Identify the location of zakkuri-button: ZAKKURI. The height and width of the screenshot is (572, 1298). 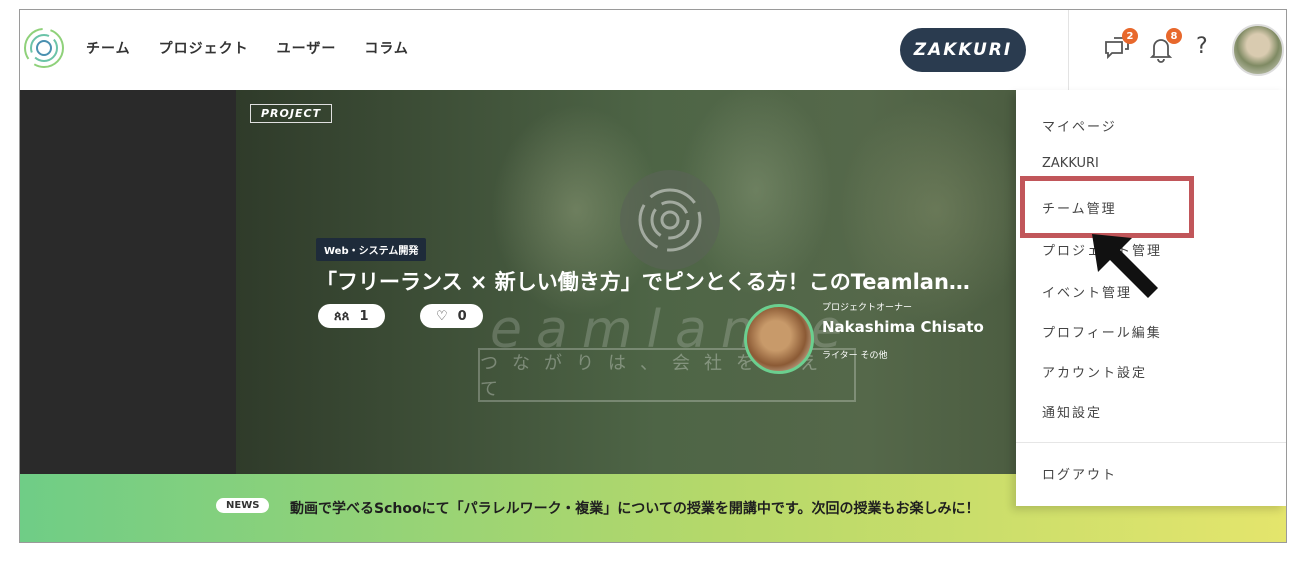
(963, 50).